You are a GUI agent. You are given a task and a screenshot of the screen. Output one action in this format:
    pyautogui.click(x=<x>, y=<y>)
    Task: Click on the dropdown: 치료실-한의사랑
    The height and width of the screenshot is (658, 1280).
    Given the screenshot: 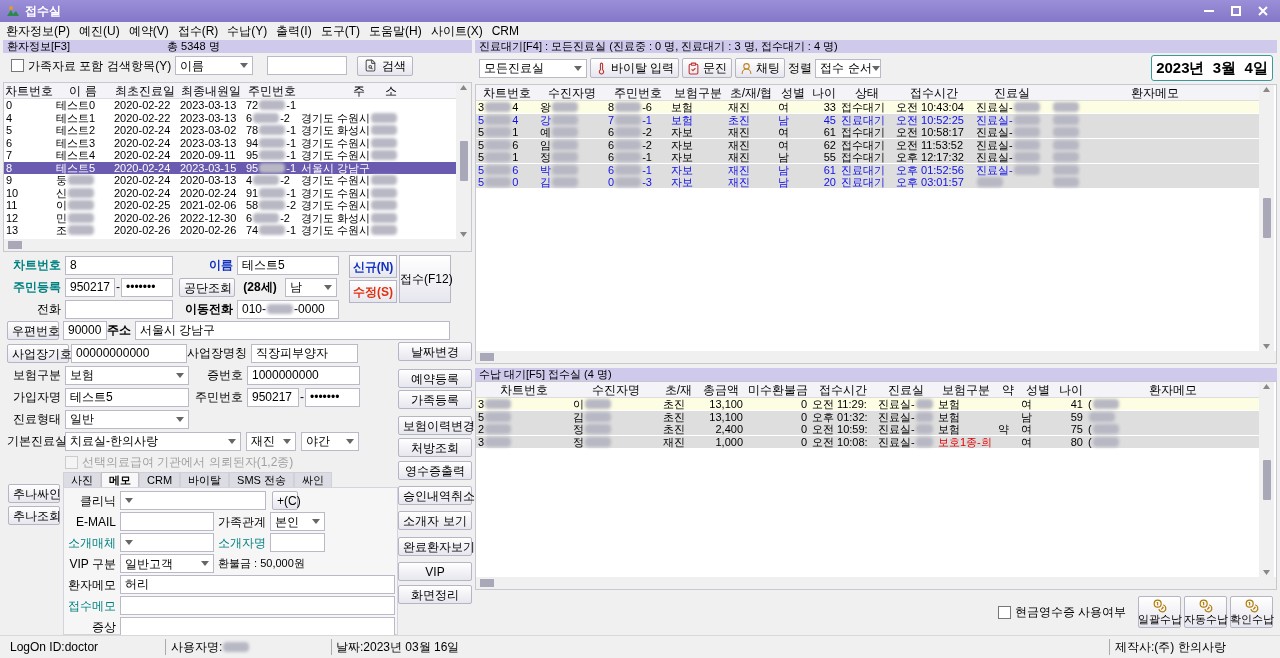 What is the action you would take?
    pyautogui.click(x=153, y=441)
    